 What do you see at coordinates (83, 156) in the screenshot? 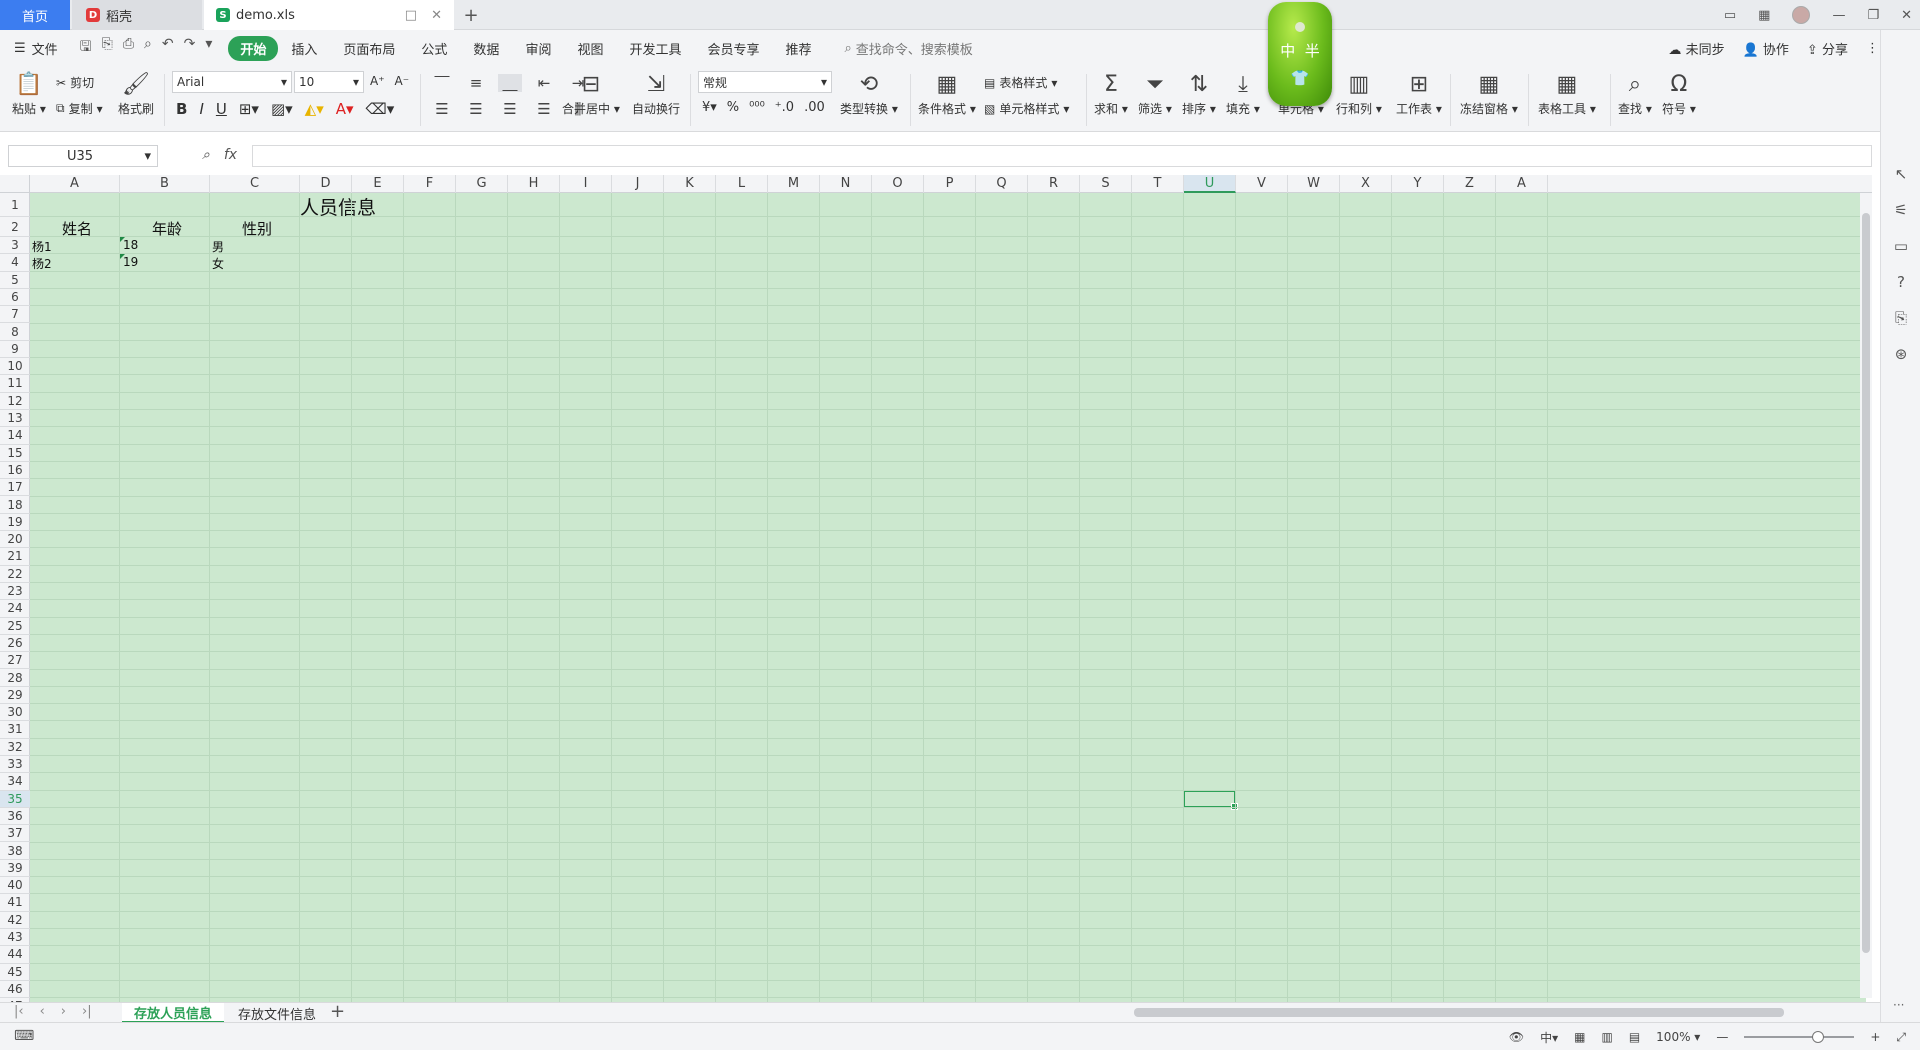
I see `name-box: U35 ▾` at bounding box center [83, 156].